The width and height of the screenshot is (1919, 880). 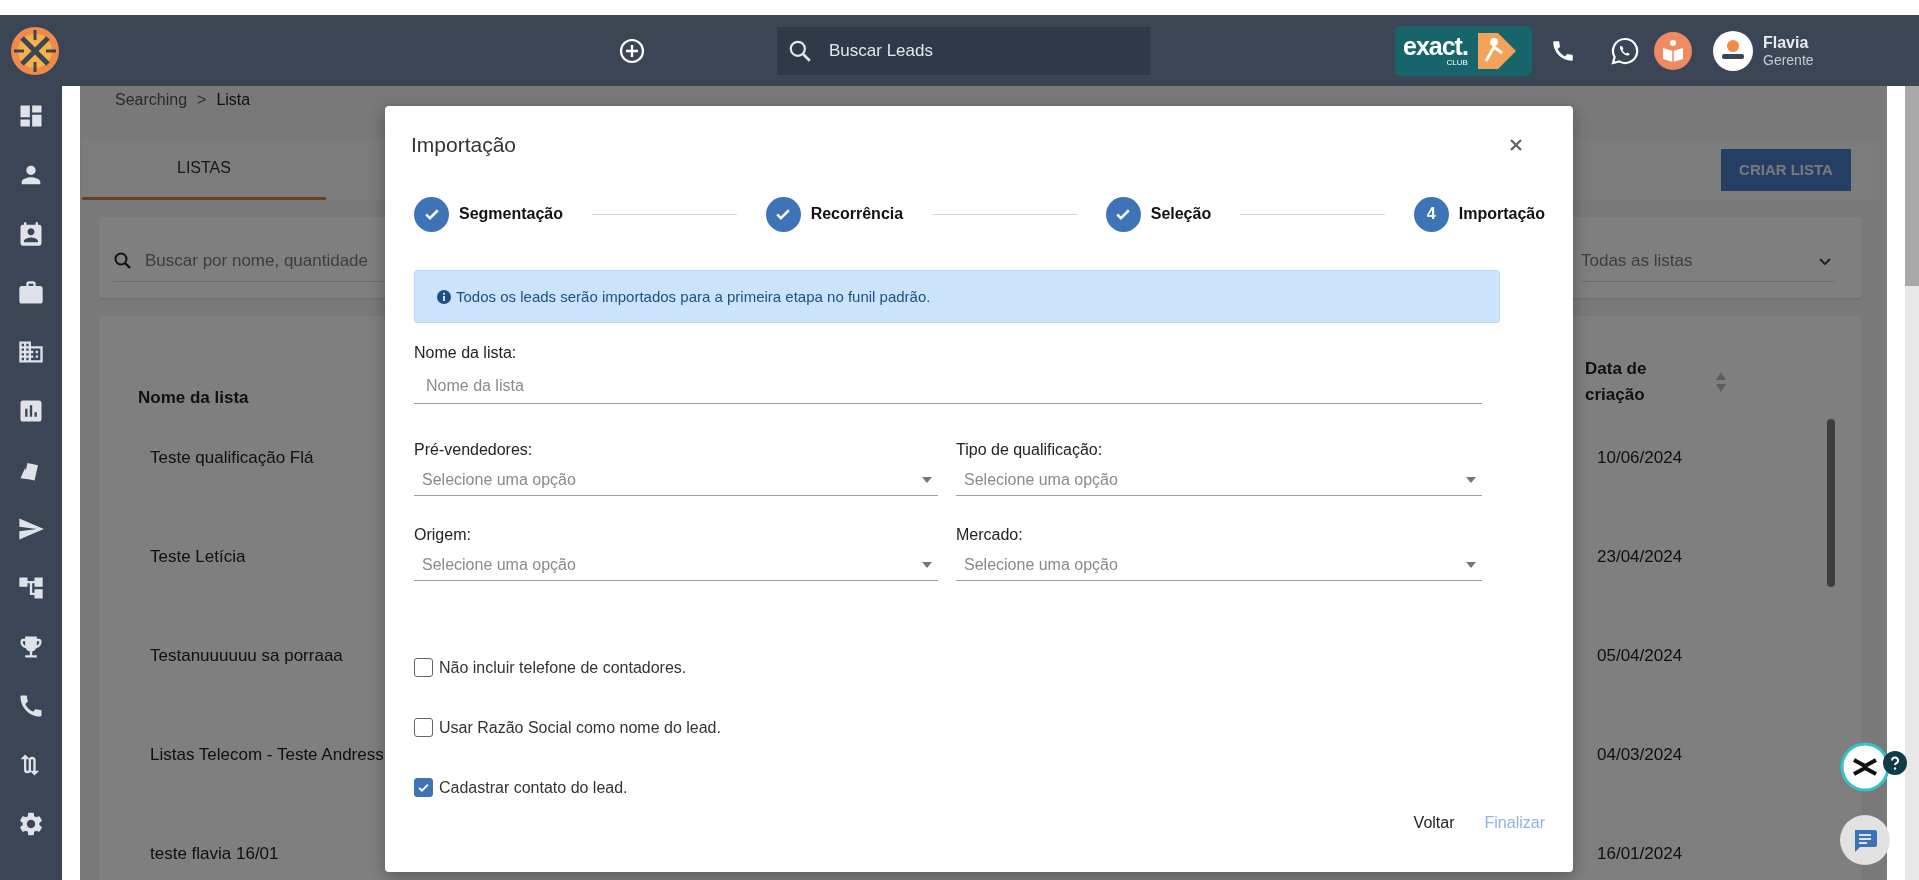 I want to click on info-icon, so click(x=444, y=296).